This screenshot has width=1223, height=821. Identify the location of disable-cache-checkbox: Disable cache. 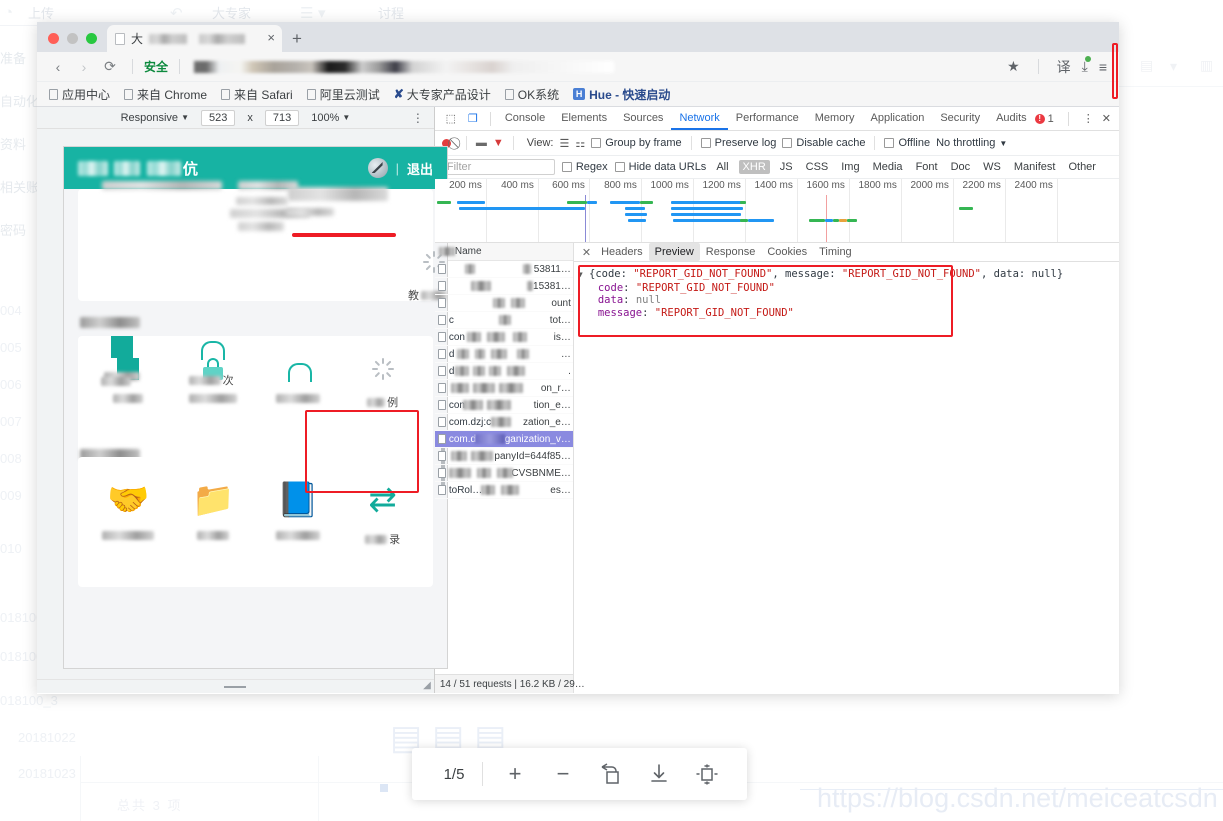
(823, 143).